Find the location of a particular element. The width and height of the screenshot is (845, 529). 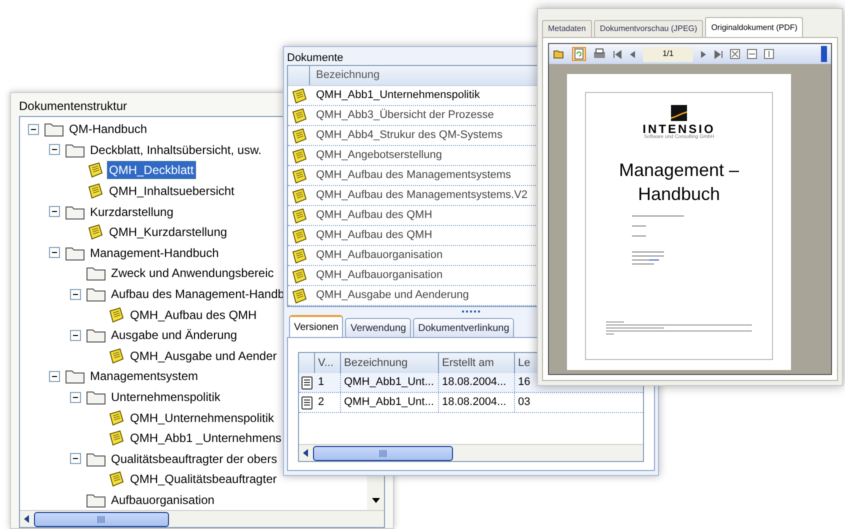

table-cell-text: QMH_Aufbau des QMH is located at coordinates (374, 236).